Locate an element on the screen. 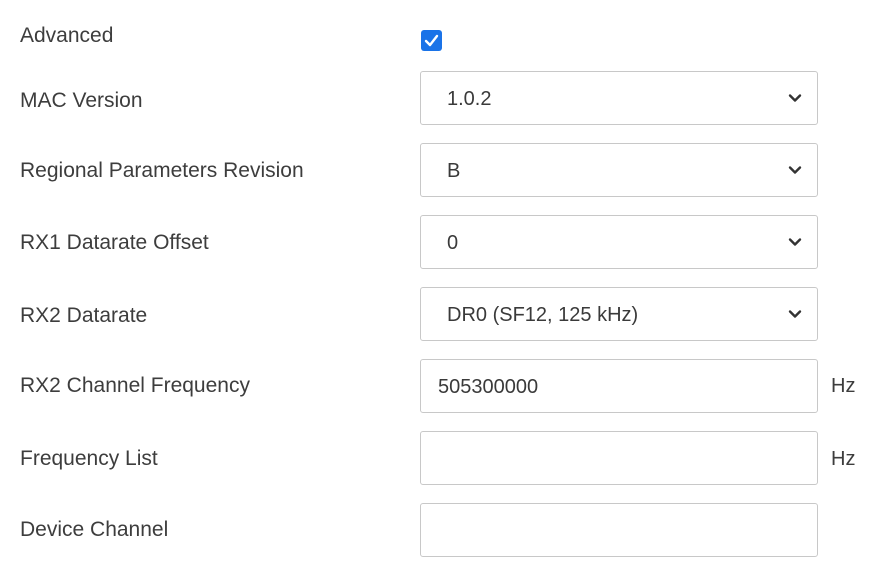  regional-parameters-label: Regional Parameters Revision is located at coordinates (162, 170).